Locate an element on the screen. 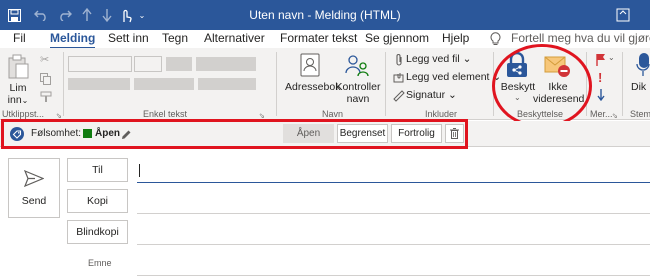 This screenshot has width=650, height=280. send-button: Send is located at coordinates (34, 188).